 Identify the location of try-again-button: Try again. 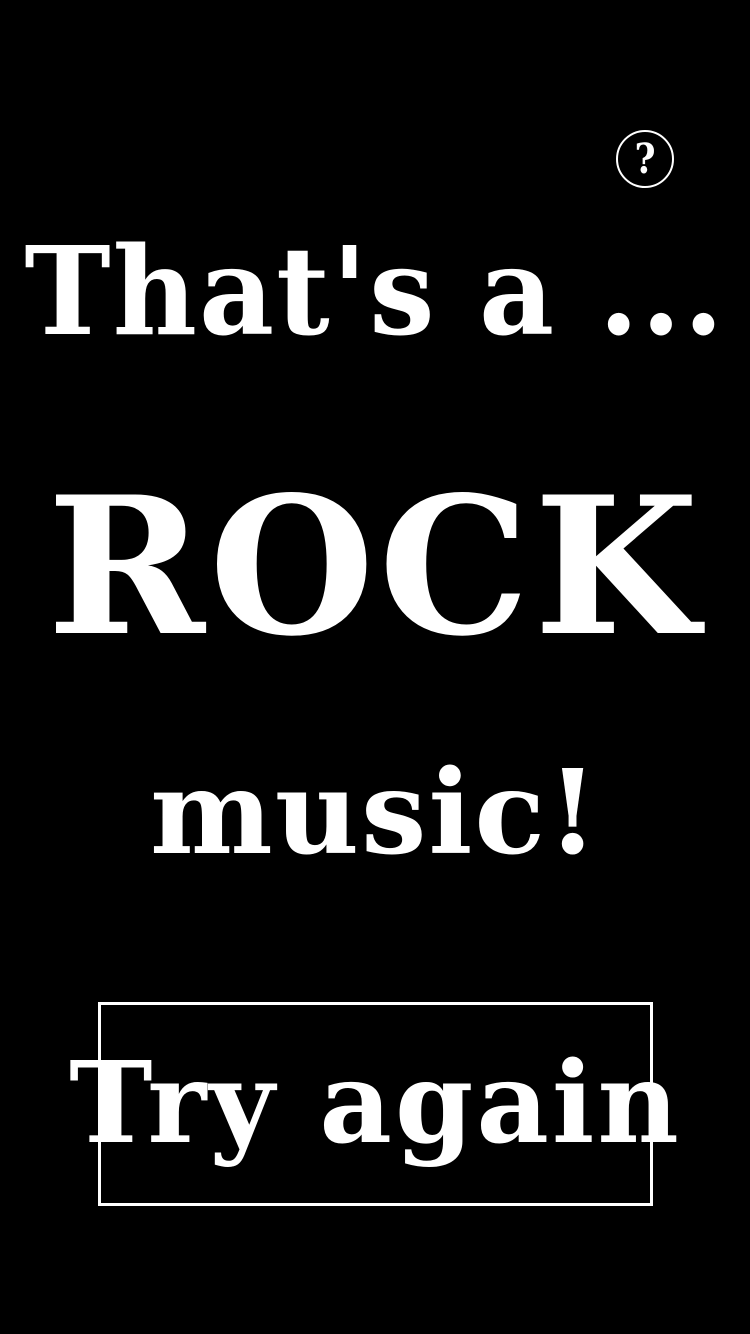
(374, 1104).